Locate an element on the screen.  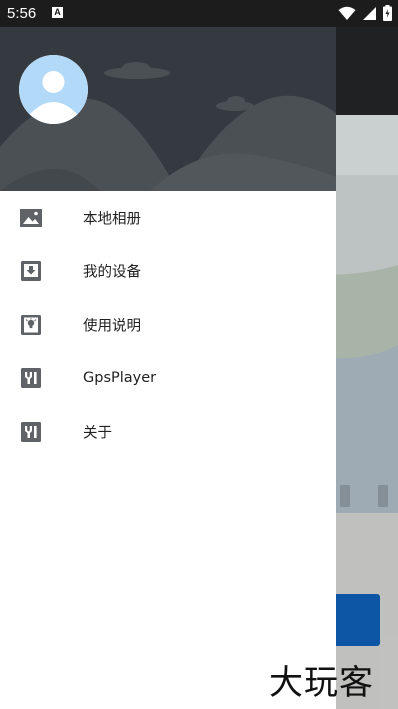
drawer-item-label: GpsPlayer is located at coordinates (120, 378).